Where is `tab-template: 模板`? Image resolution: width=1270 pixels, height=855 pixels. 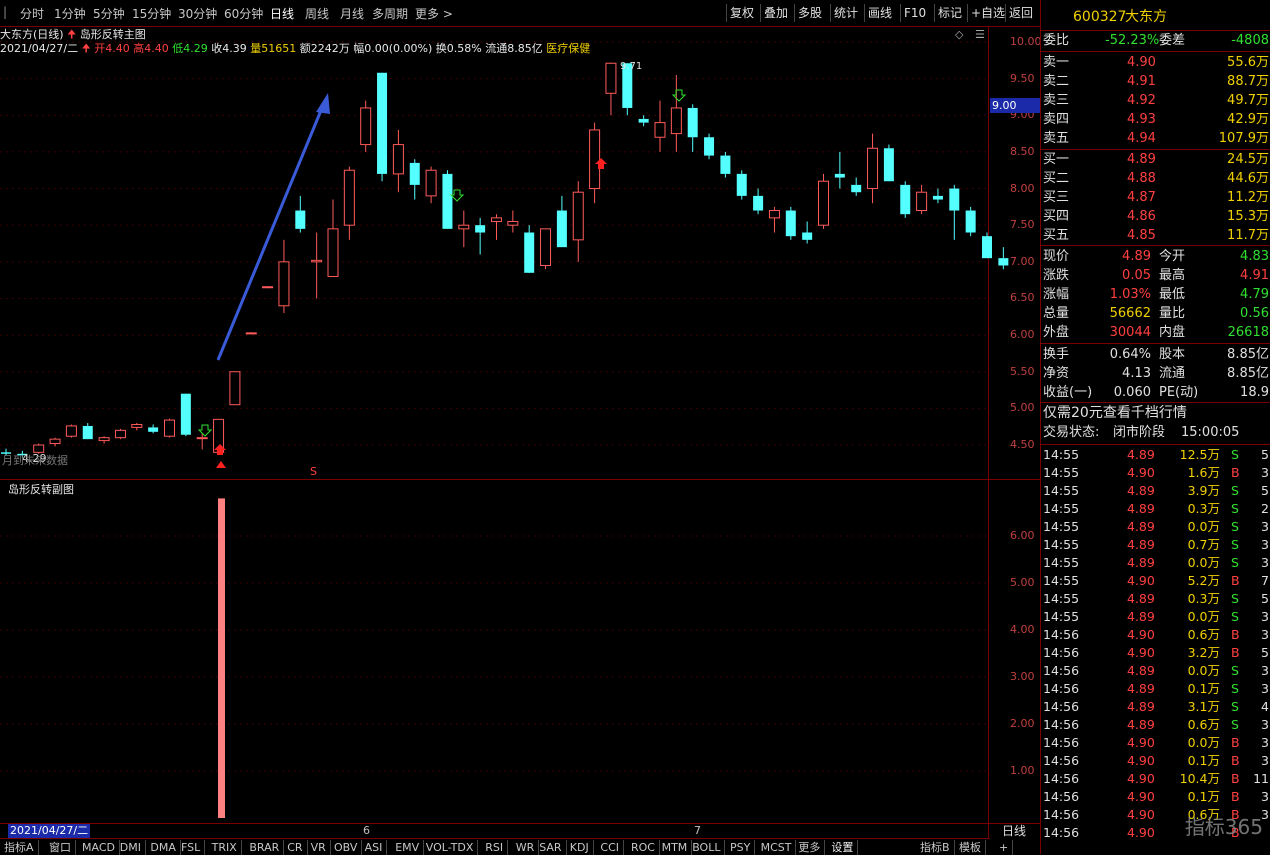
tab-template: 模板 is located at coordinates (970, 847).